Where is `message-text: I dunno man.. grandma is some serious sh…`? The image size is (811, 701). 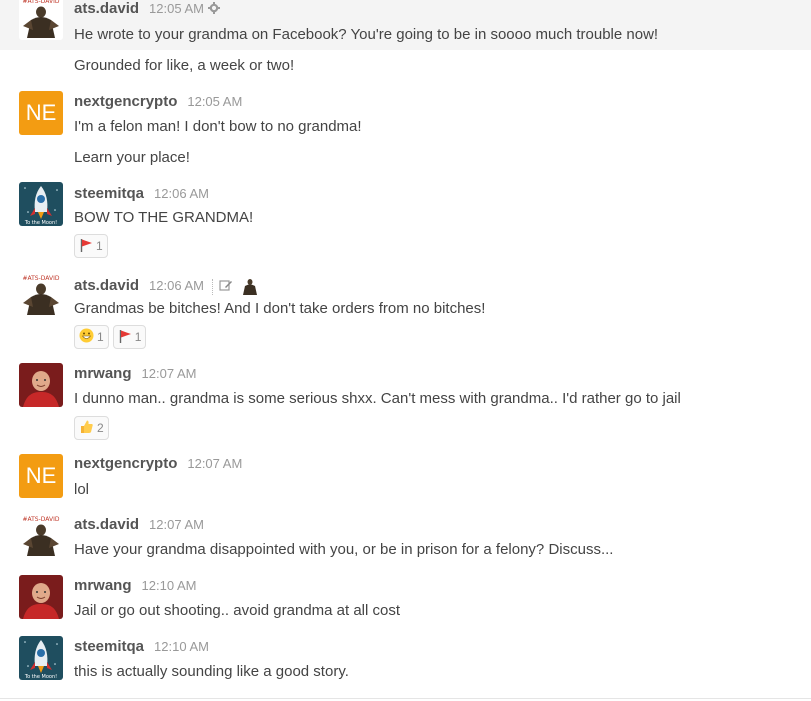 message-text: I dunno man.. grandma is some serious sh… is located at coordinates (377, 398).